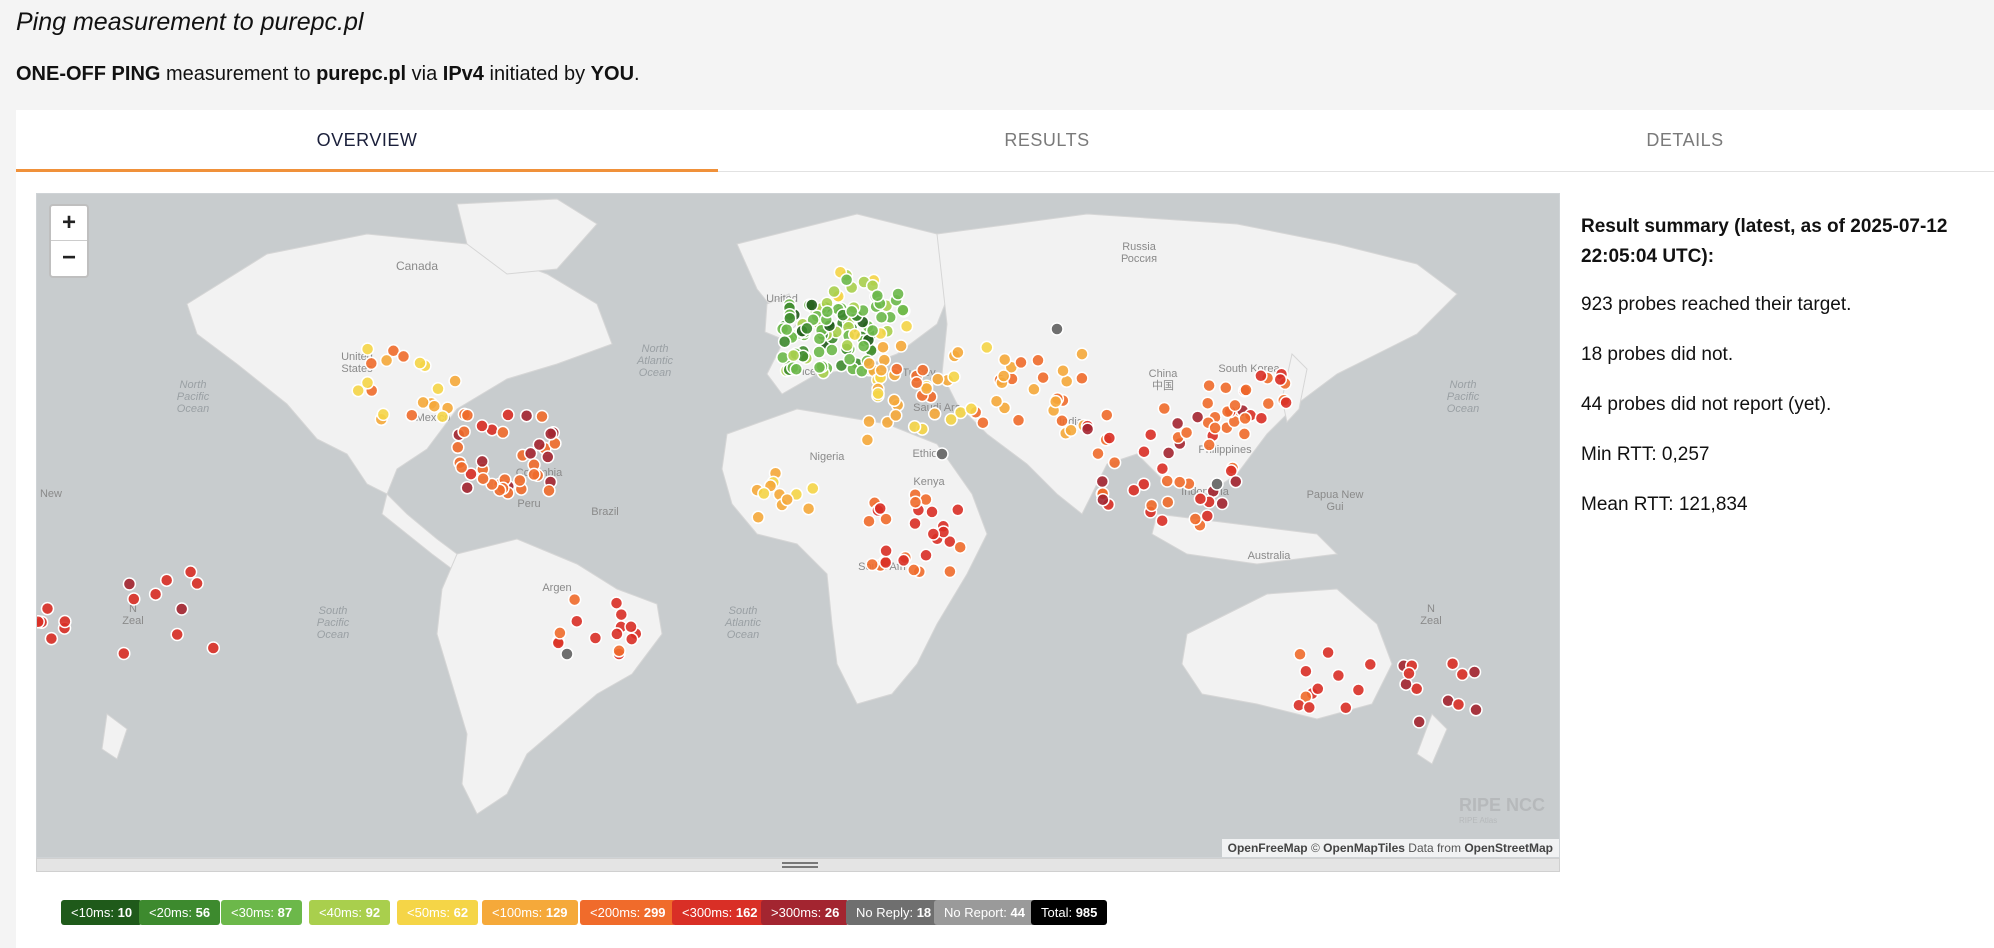 Image resolution: width=1994 pixels, height=948 pixels. I want to click on attrib-osm-link: OpenStreetMap, so click(1508, 848).